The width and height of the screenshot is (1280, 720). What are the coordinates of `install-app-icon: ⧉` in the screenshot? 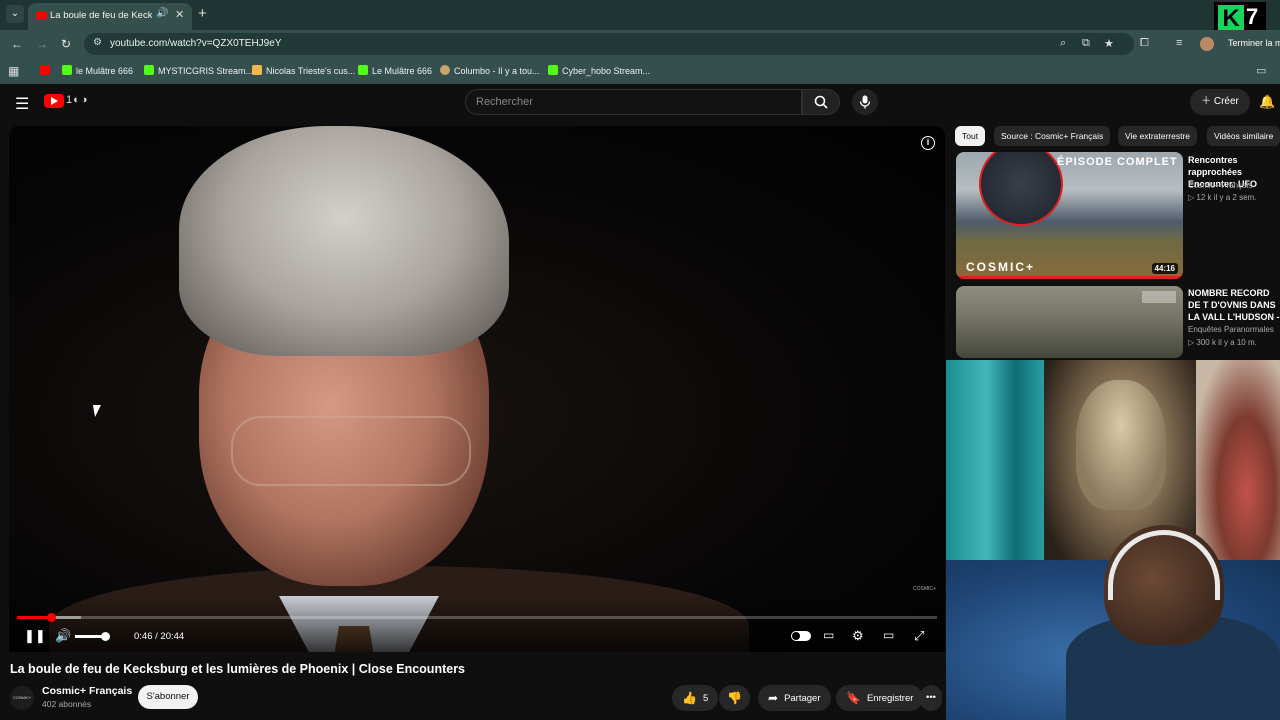 It's located at (1086, 43).